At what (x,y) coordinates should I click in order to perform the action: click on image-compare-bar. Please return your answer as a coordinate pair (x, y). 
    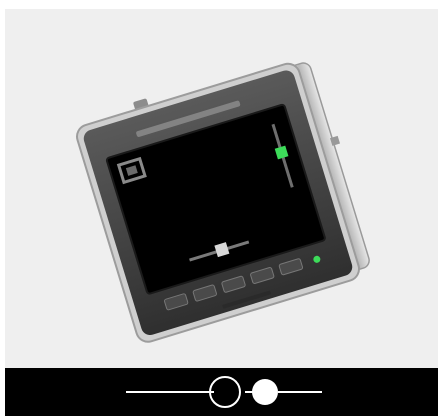
    Looking at the image, I should click on (221, 392).